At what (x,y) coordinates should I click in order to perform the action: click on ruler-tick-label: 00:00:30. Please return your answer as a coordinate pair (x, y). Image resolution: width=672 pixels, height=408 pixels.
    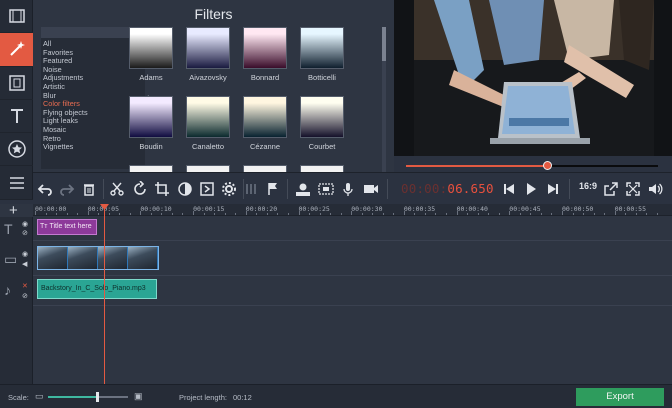
    Looking at the image, I should click on (367, 209).